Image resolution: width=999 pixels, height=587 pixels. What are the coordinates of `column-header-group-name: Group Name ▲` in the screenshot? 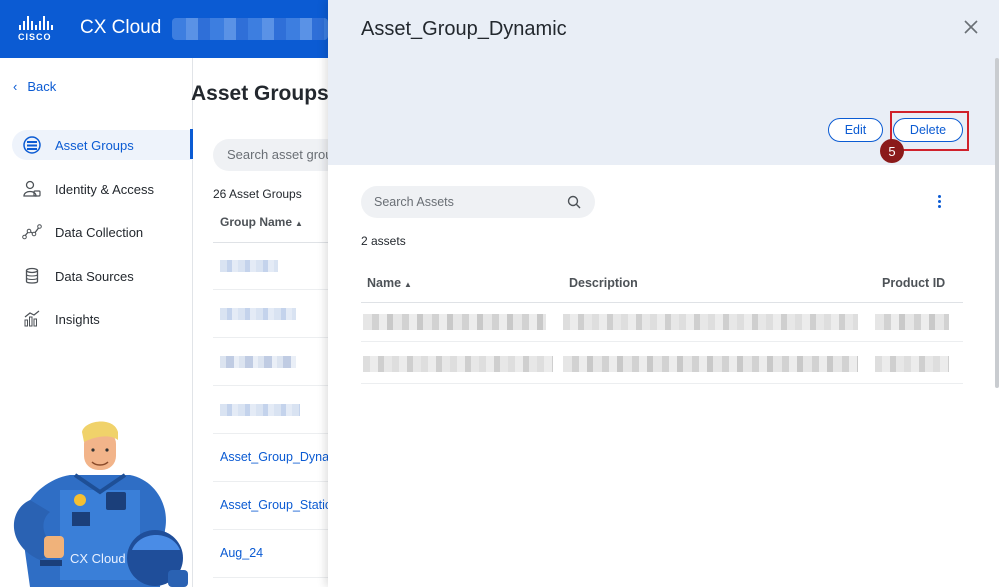 It's located at (261, 222).